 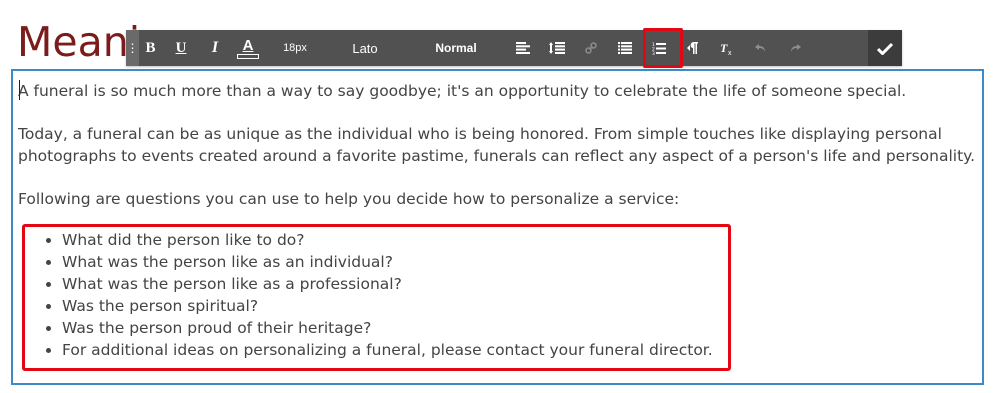 What do you see at coordinates (248, 56) in the screenshot?
I see `font-color-swatch` at bounding box center [248, 56].